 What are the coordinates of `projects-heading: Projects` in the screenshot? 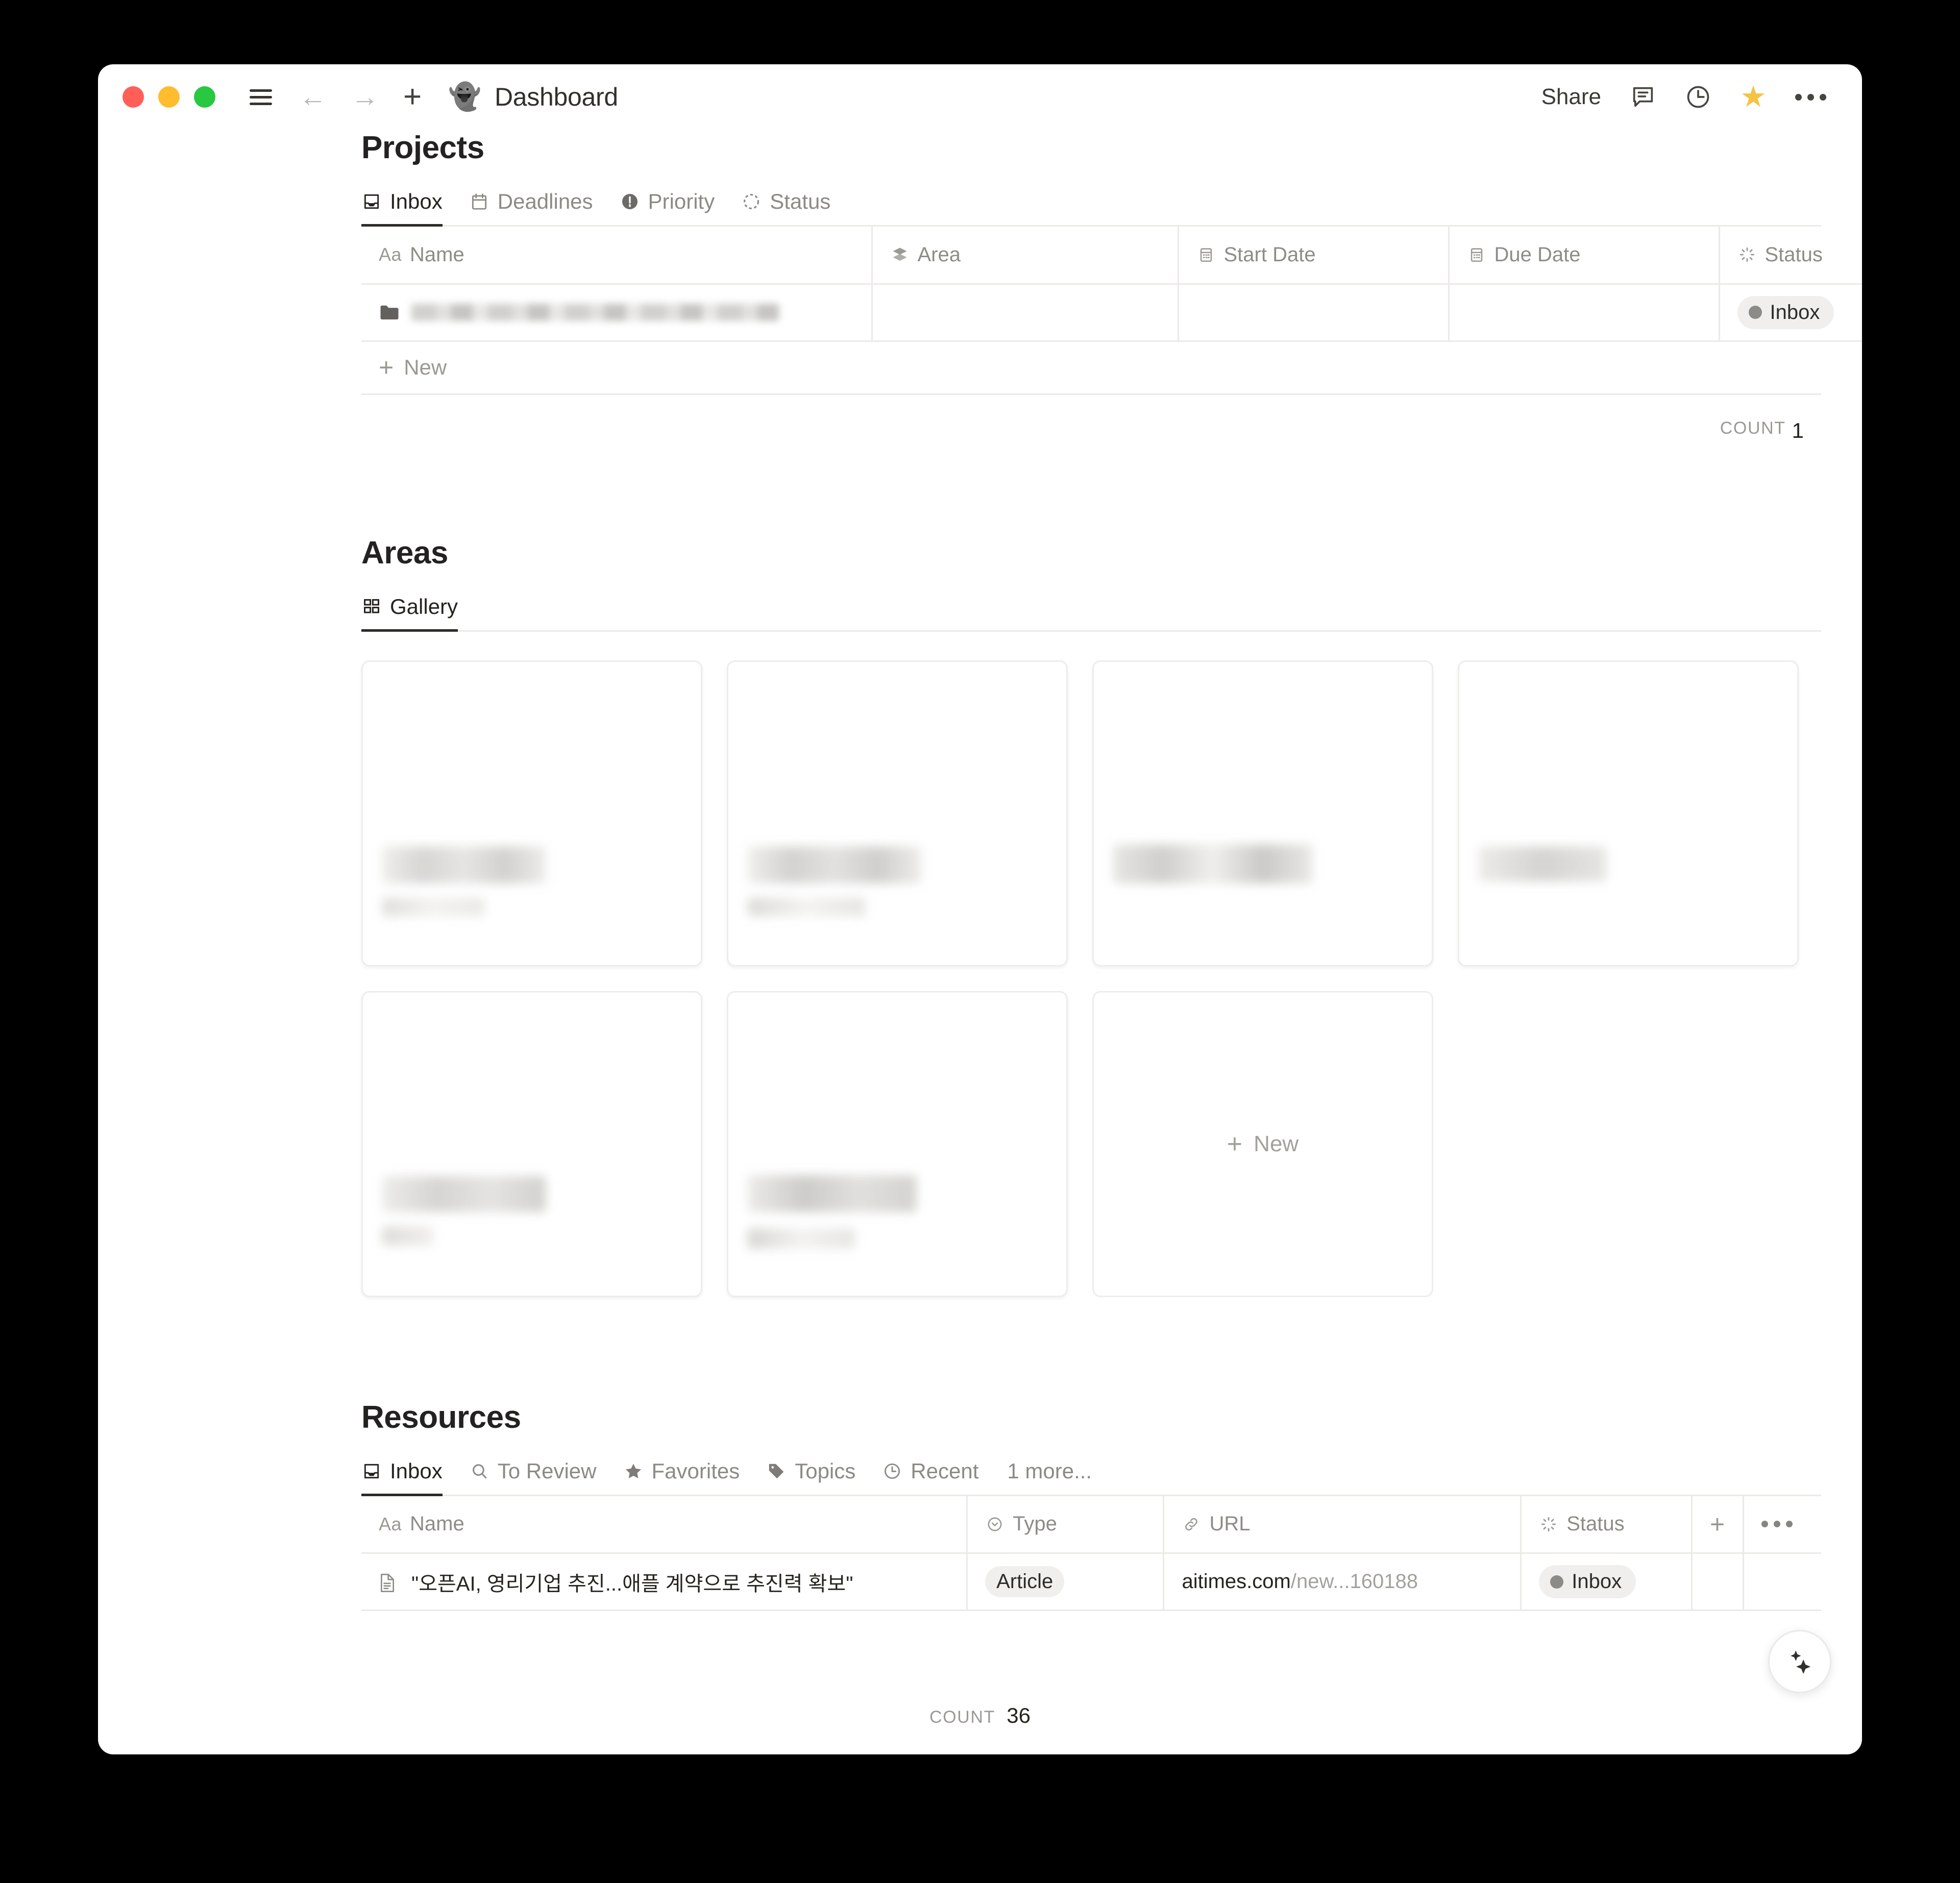 It's located at (422, 147).